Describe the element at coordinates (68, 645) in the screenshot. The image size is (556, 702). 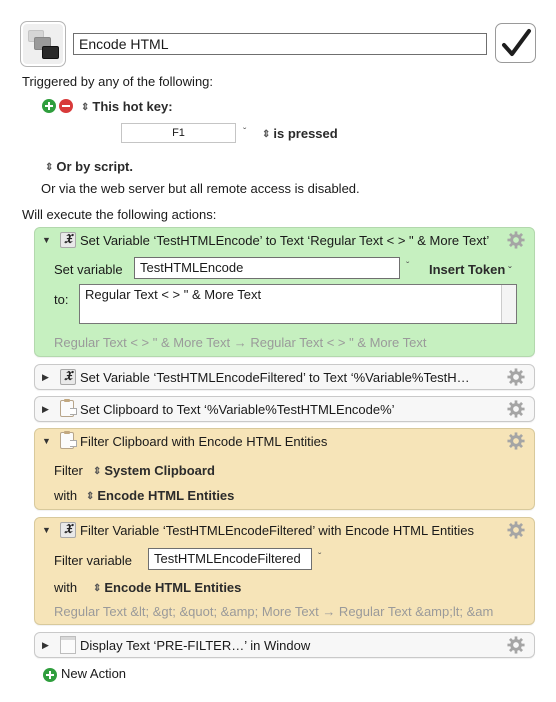
I see `window-icon` at that location.